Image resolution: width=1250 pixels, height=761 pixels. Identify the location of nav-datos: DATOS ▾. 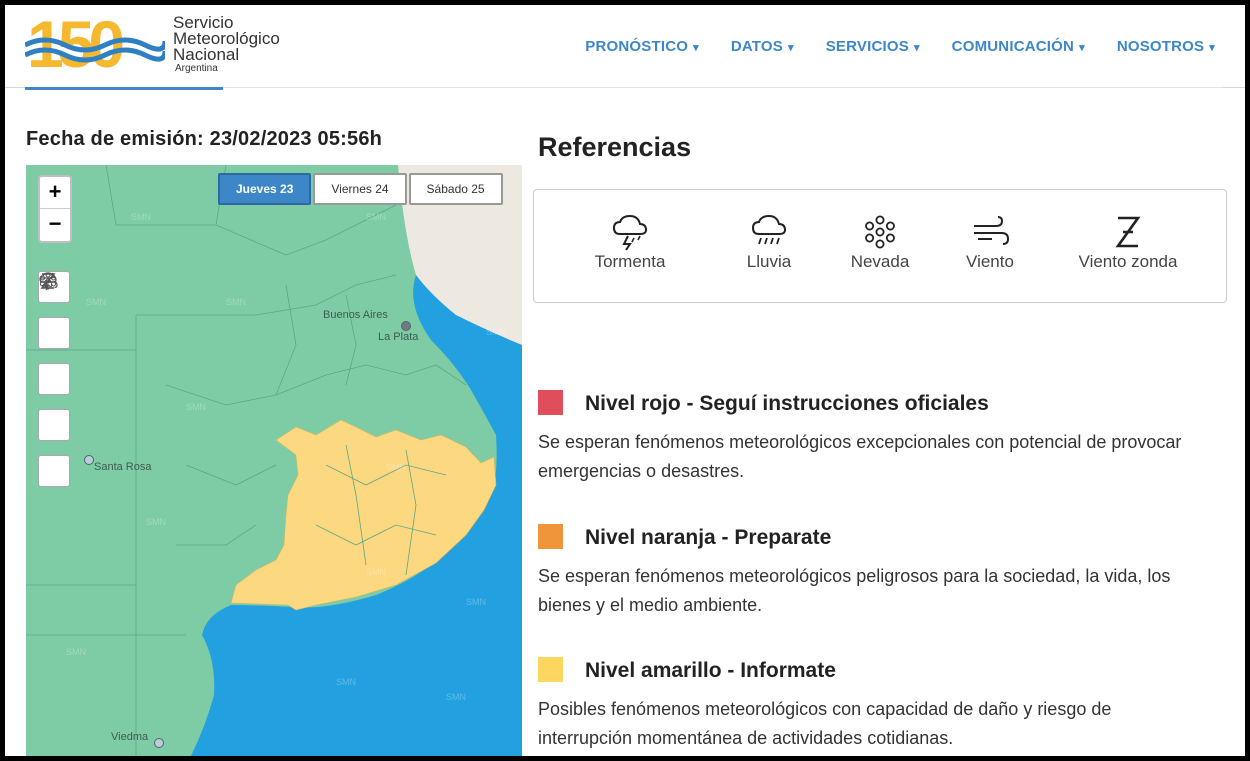
(762, 46).